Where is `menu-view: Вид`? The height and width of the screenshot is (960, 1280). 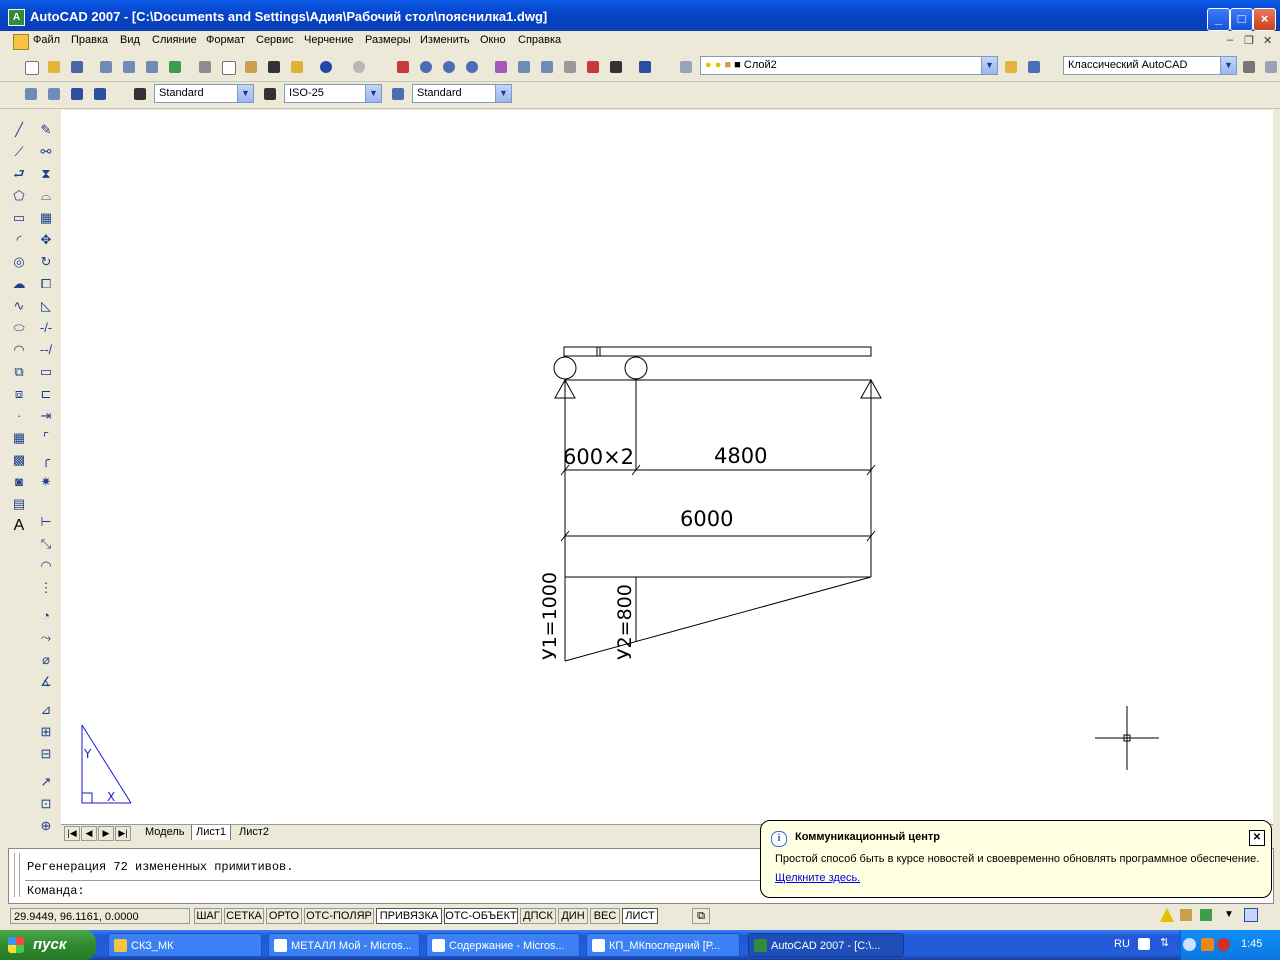 menu-view: Вид is located at coordinates (130, 40).